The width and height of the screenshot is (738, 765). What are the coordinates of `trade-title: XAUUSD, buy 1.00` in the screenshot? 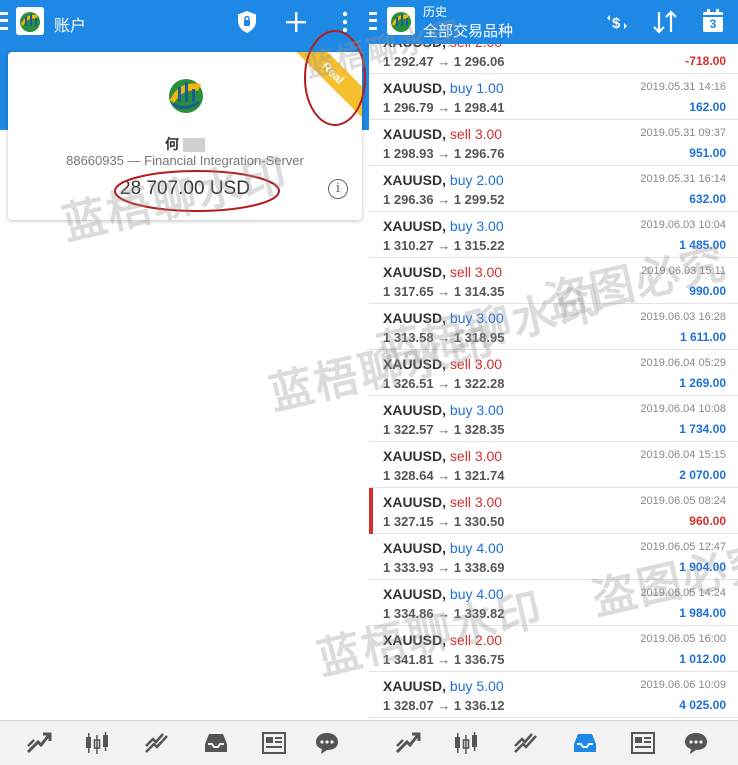 It's located at (443, 88).